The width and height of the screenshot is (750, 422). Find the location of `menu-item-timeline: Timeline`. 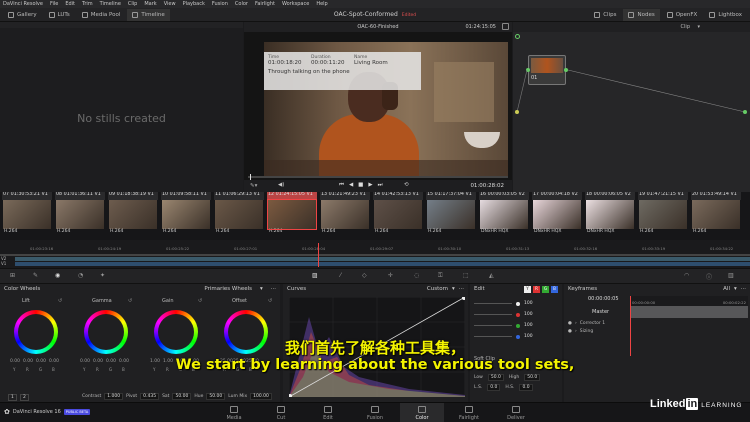

menu-item-timeline: Timeline is located at coordinates (110, 4).